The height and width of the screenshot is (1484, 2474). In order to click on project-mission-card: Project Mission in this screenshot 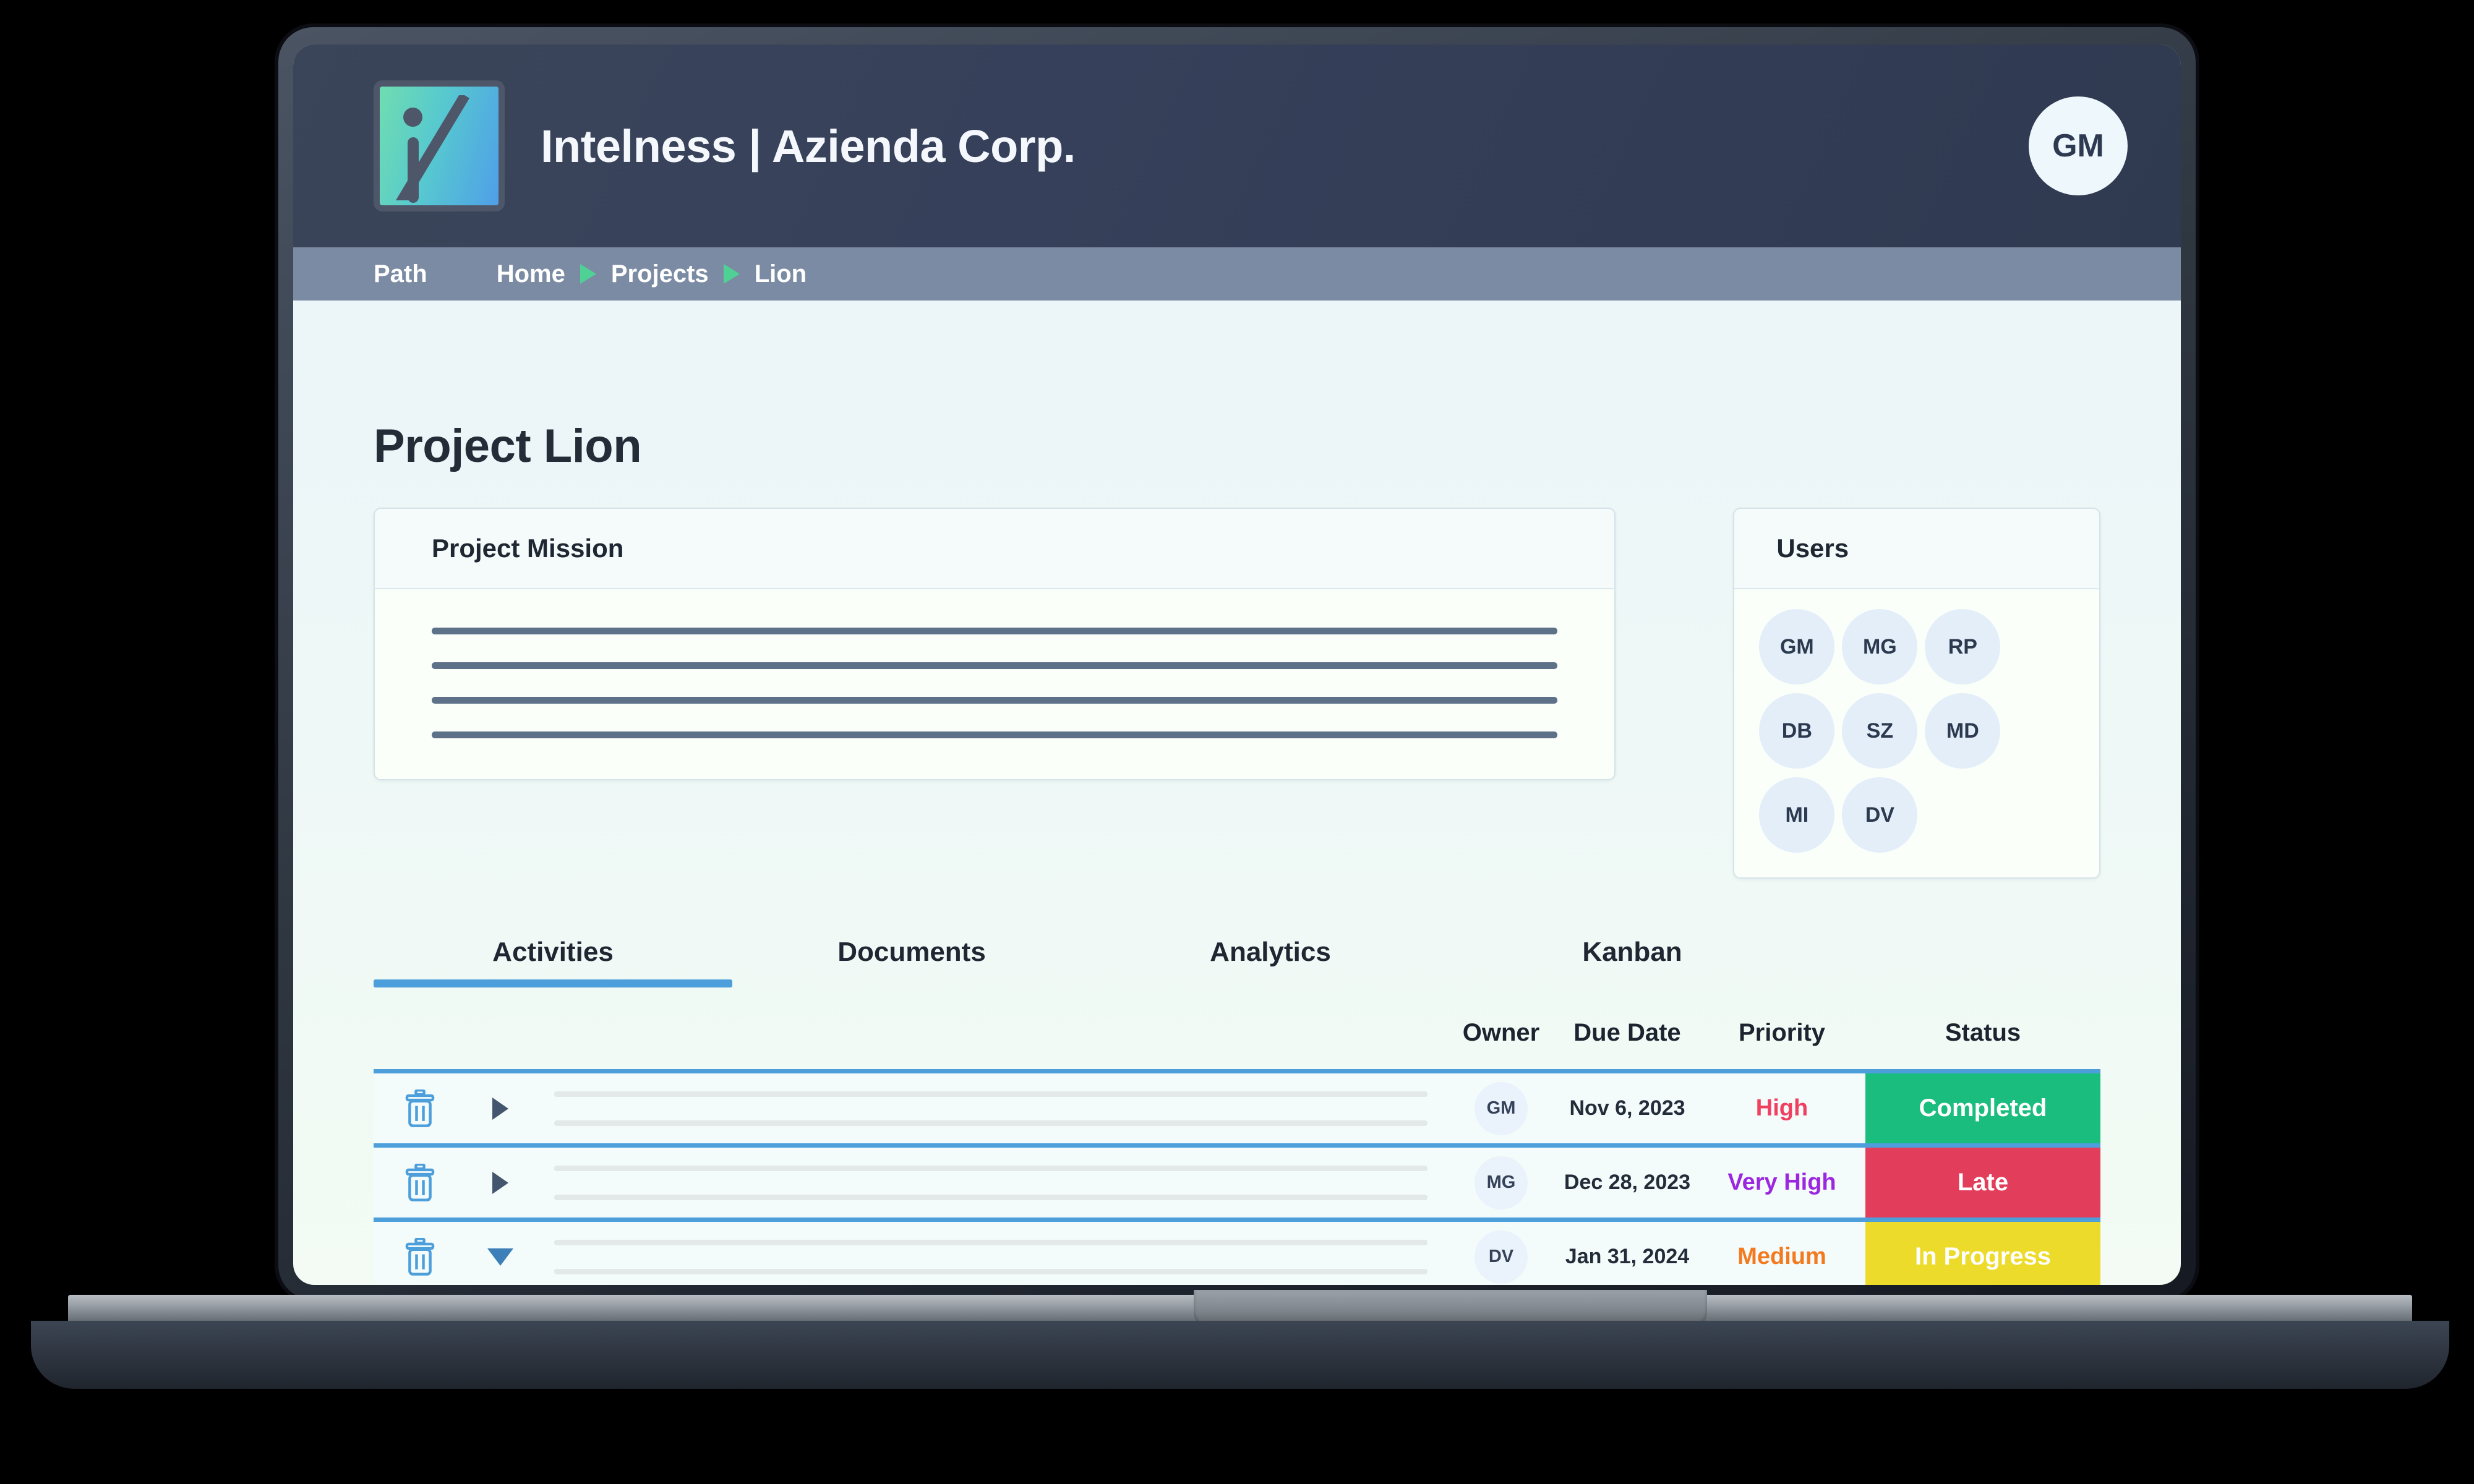, I will do `click(995, 644)`.